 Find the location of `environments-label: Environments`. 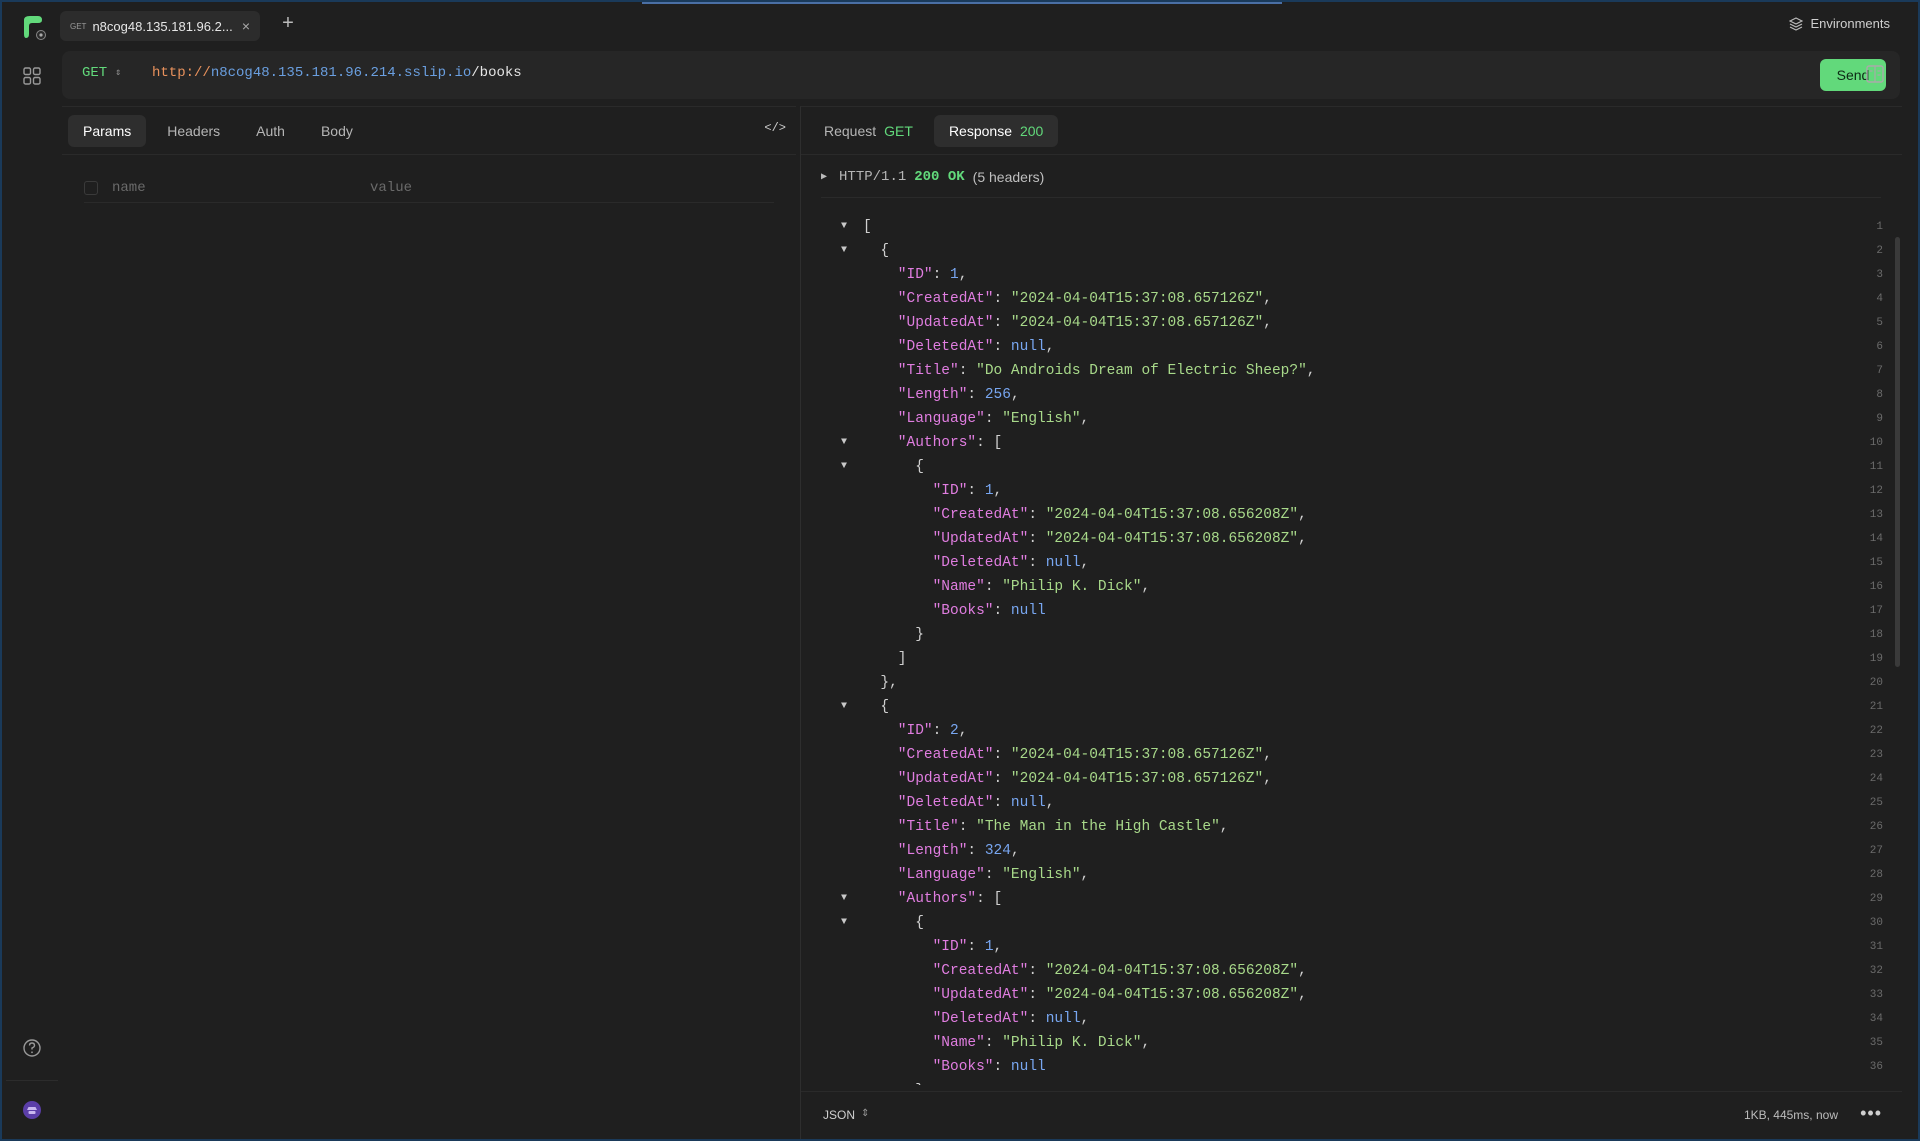

environments-label: Environments is located at coordinates (1850, 23).